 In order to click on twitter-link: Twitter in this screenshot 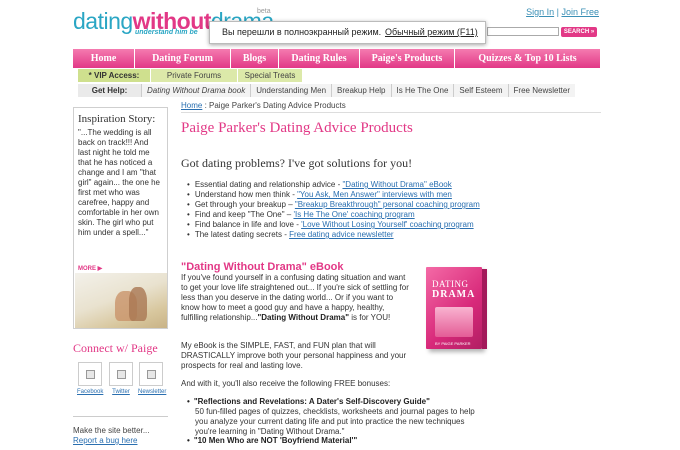, I will do `click(121, 378)`.